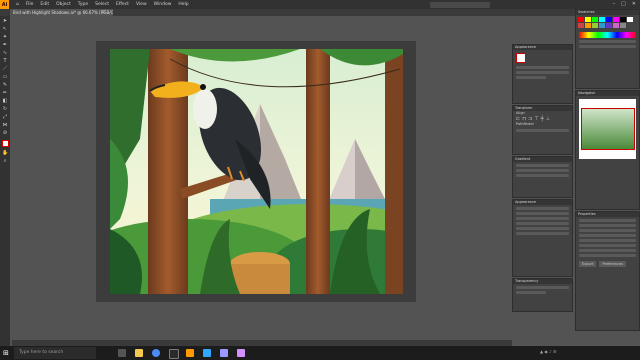 The height and width of the screenshot is (360, 640). Describe the element at coordinates (5, 133) in the screenshot. I see `eyedropper-icon: ⊘` at that location.